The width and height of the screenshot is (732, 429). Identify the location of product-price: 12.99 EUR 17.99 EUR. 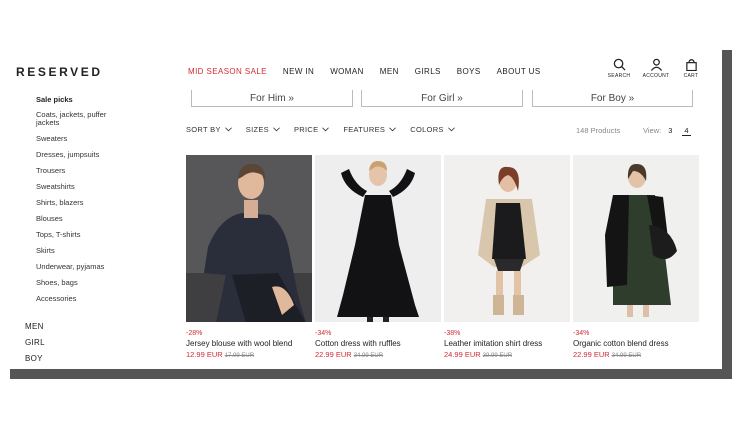
(249, 354).